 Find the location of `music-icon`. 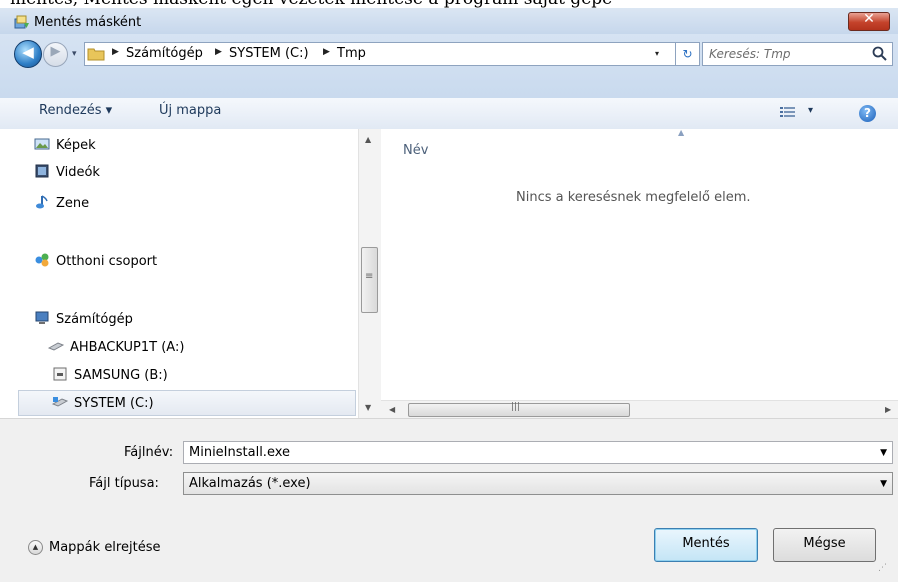

music-icon is located at coordinates (42, 202).